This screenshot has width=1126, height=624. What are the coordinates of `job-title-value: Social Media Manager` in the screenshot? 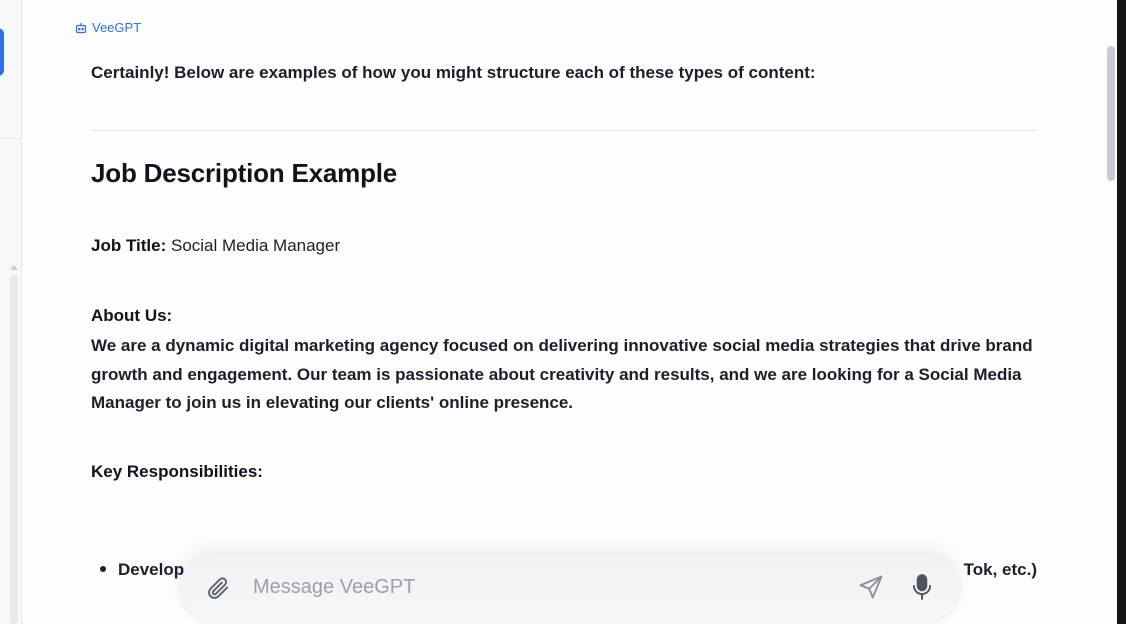 It's located at (255, 245).